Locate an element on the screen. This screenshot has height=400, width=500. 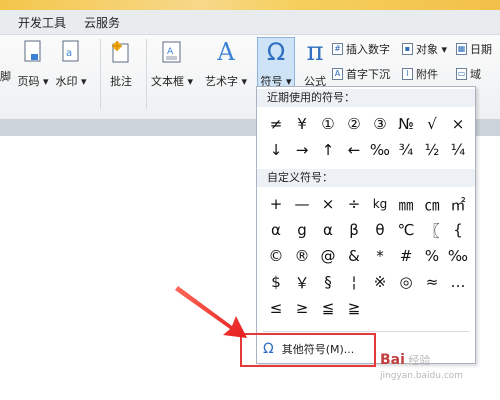
wordart-button: A 艺术字 ▾ is located at coordinates (226, 65).